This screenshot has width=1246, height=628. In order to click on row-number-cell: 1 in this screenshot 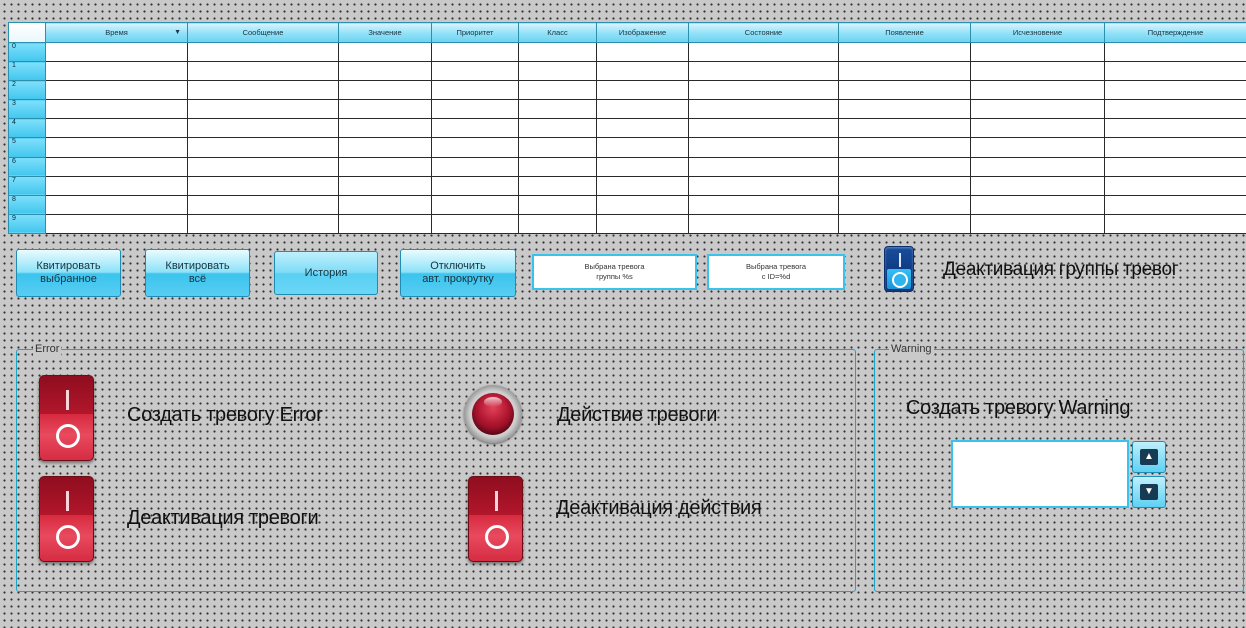, I will do `click(27, 71)`.